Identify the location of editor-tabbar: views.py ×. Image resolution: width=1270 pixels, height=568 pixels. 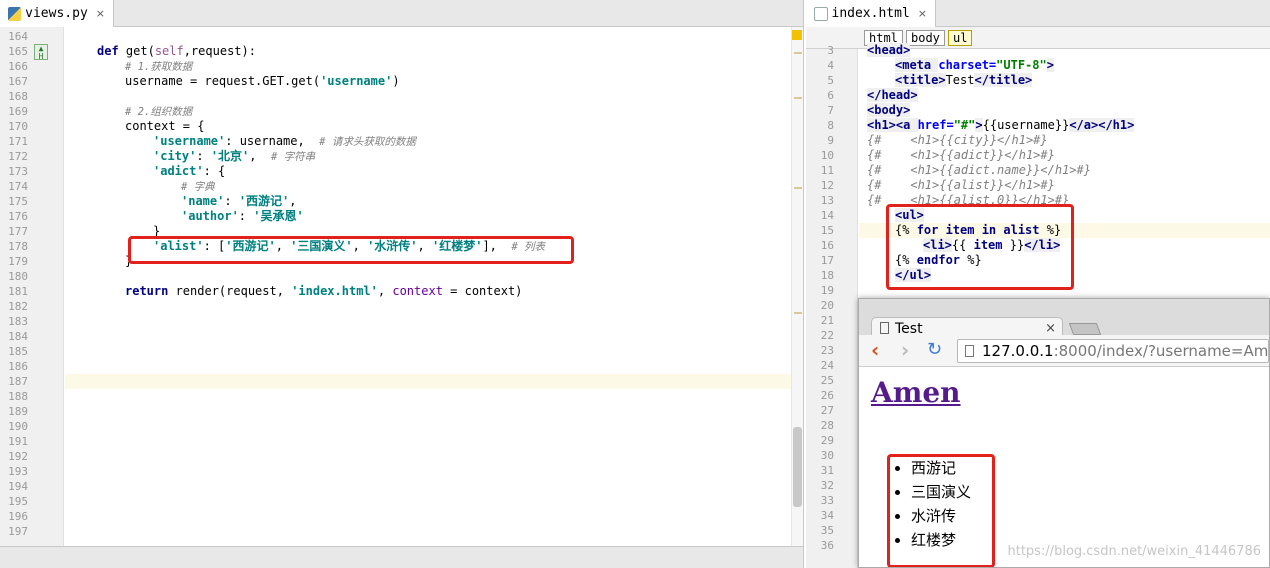
(401, 13).